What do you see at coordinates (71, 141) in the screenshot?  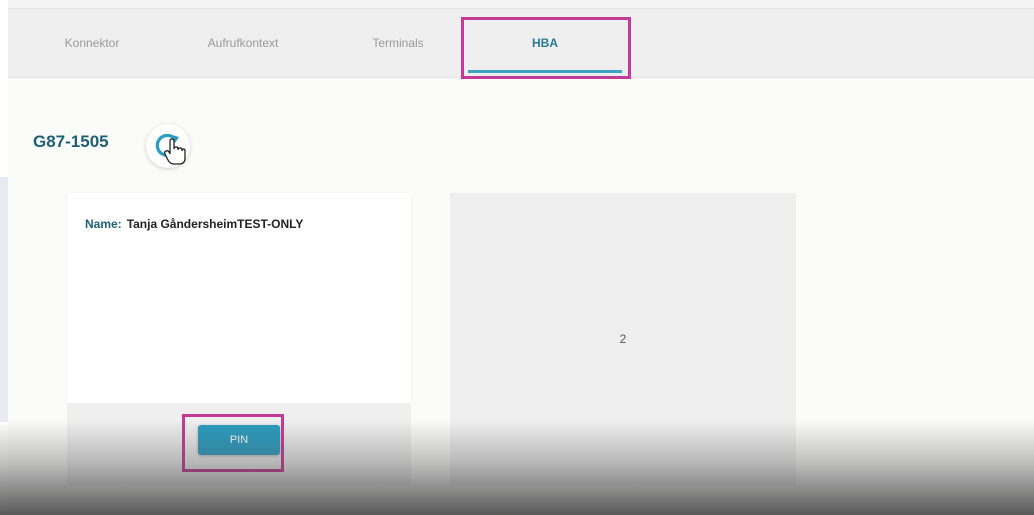 I see `page-title: G87-1505` at bounding box center [71, 141].